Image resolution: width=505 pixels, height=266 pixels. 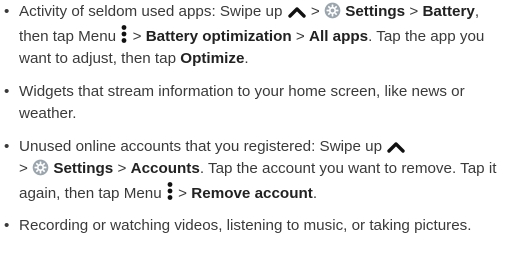 I want to click on all-apps-label: All apps, so click(x=339, y=36).